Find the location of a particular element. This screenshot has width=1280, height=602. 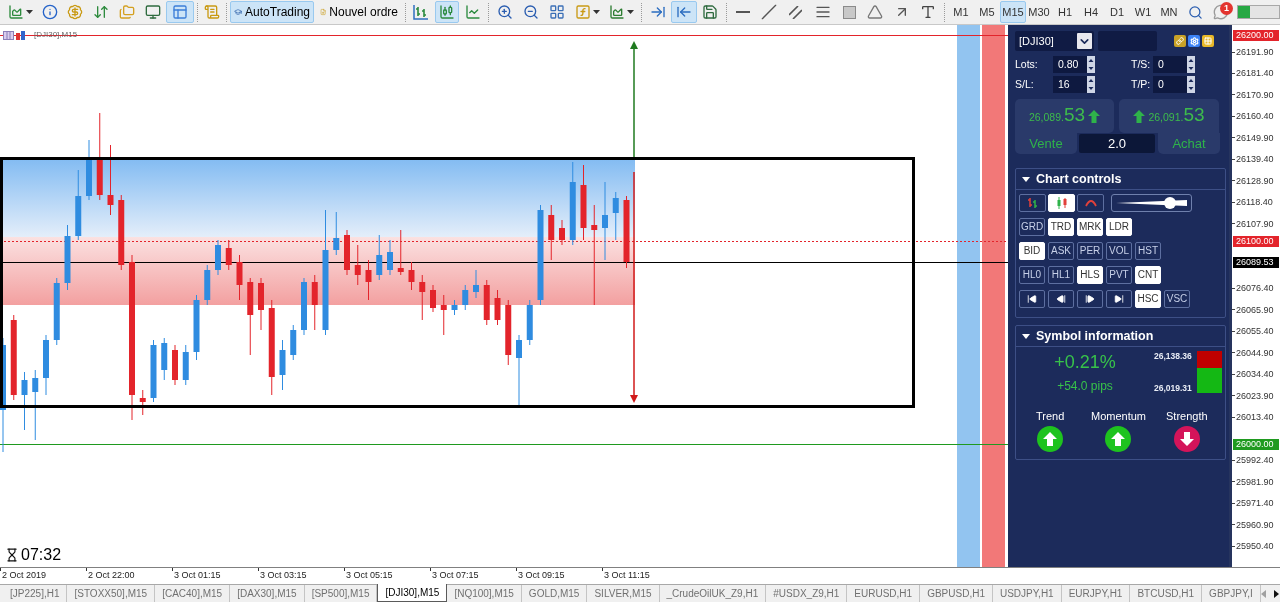

chart-tab: GBPUSD,H1 is located at coordinates (956, 593).